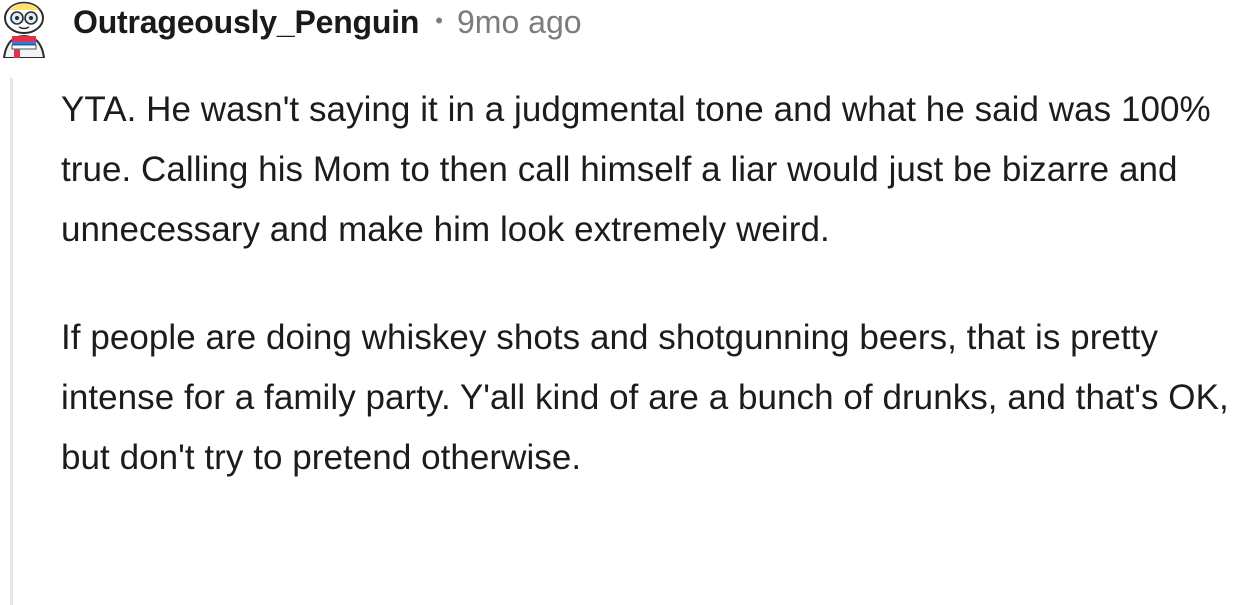 The width and height of the screenshot is (1260, 605). I want to click on comment-meta: Outrageously_Penguin • 9mo ago, so click(327, 22).